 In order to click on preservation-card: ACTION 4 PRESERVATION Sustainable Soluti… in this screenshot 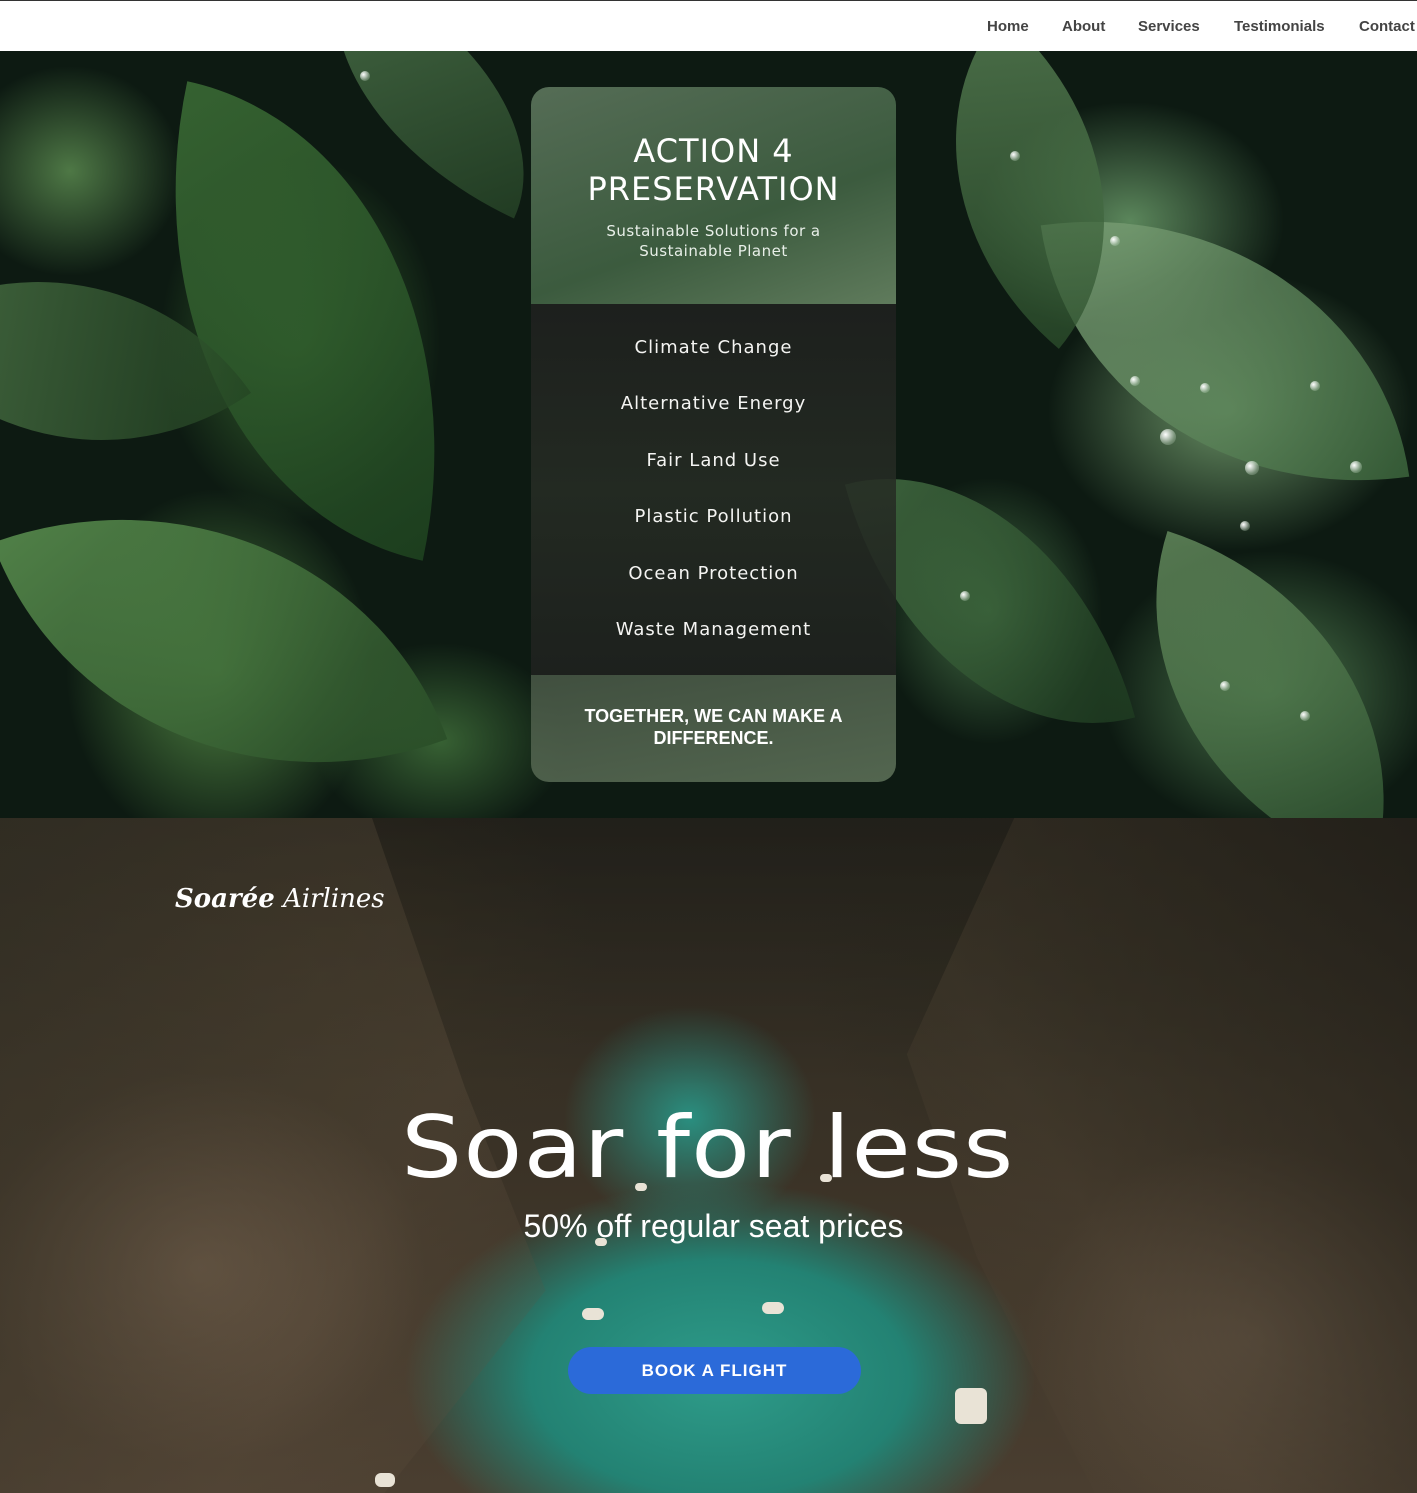, I will do `click(713, 434)`.